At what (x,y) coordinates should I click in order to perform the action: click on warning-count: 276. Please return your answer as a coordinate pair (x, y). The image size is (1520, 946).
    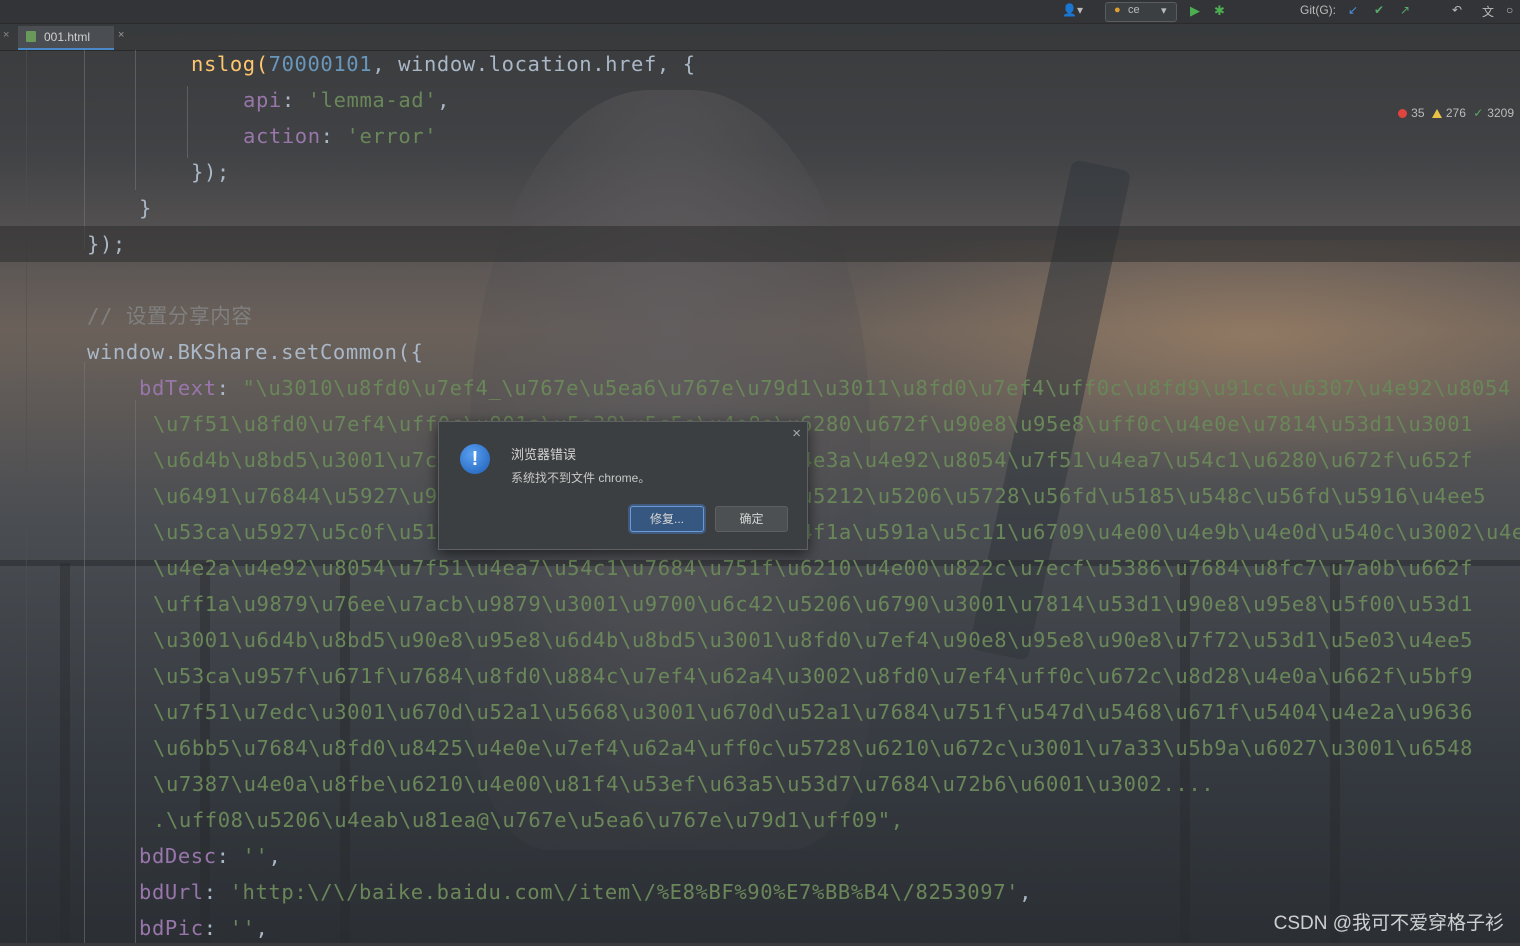
    Looking at the image, I should click on (1455, 113).